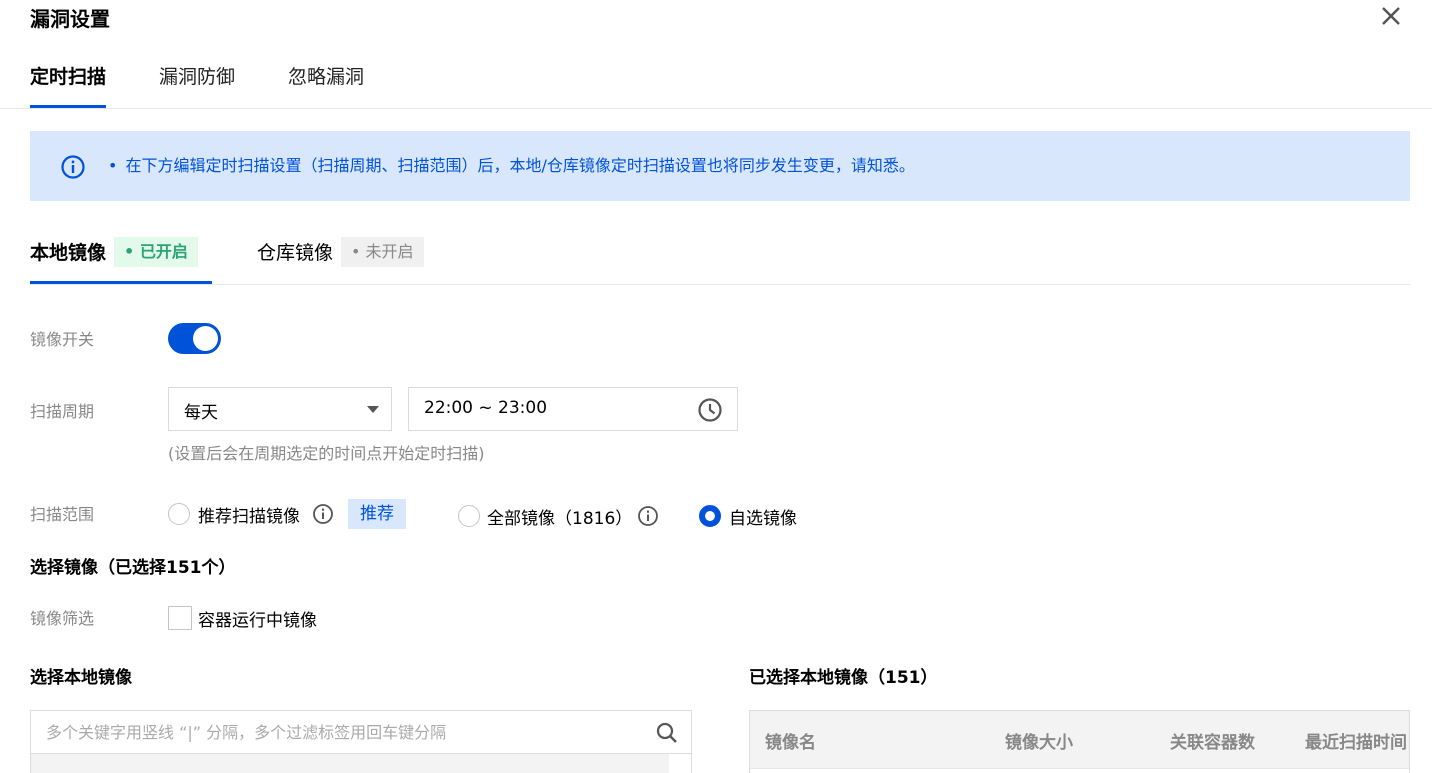  Describe the element at coordinates (179, 514) in the screenshot. I see `radio-recommended` at that location.